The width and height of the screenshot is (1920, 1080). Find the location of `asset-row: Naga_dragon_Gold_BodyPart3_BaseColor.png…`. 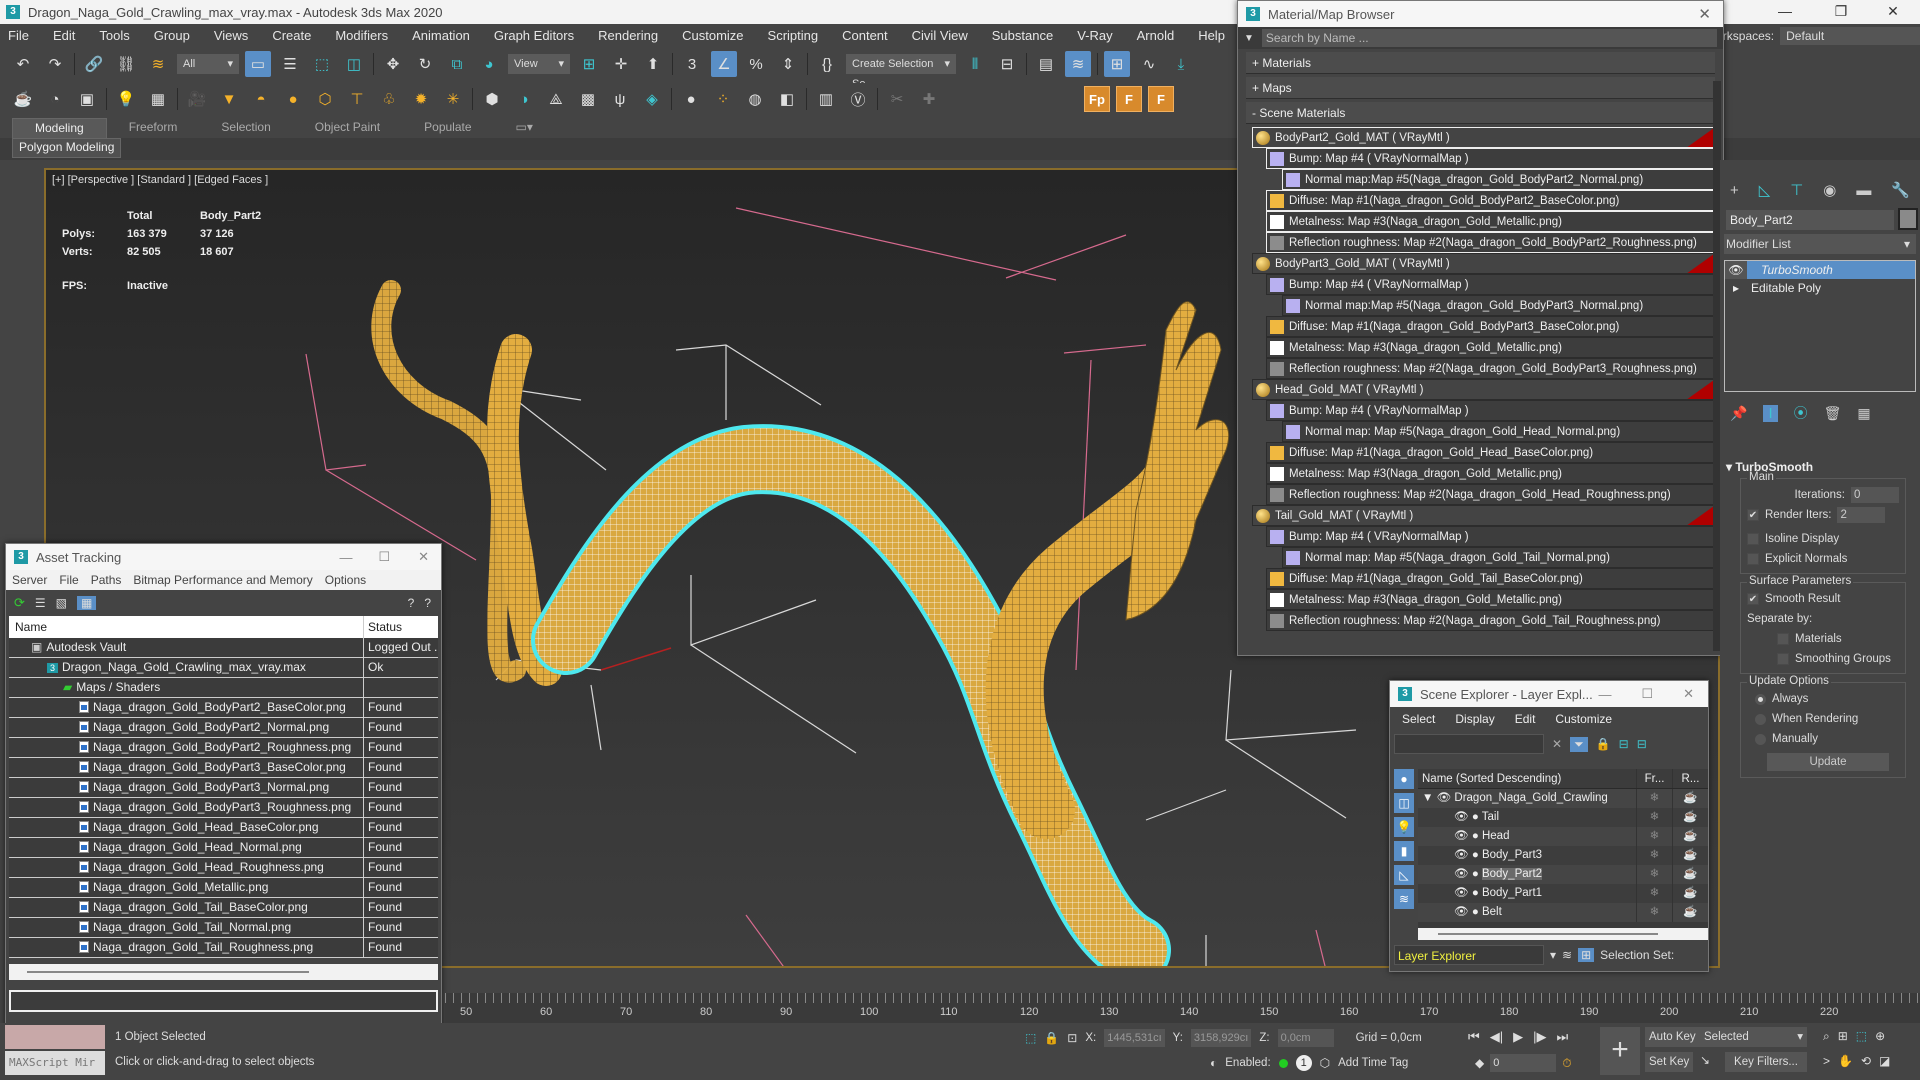

asset-row: Naga_dragon_Gold_BodyPart3_BaseColor.png… is located at coordinates (223, 768).